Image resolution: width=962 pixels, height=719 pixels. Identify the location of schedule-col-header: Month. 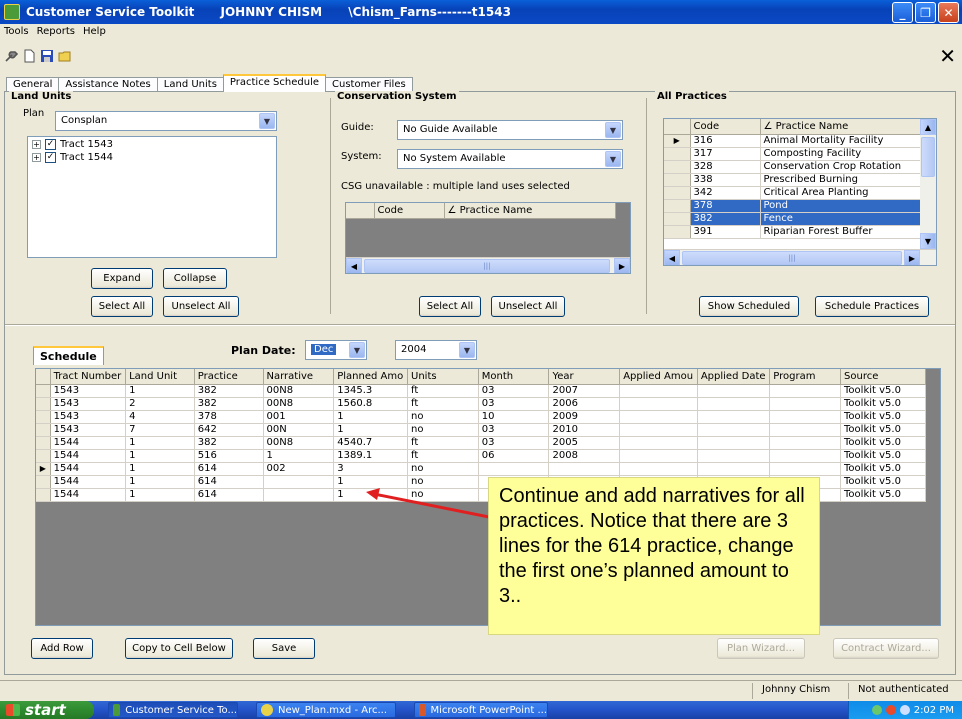
(514, 377).